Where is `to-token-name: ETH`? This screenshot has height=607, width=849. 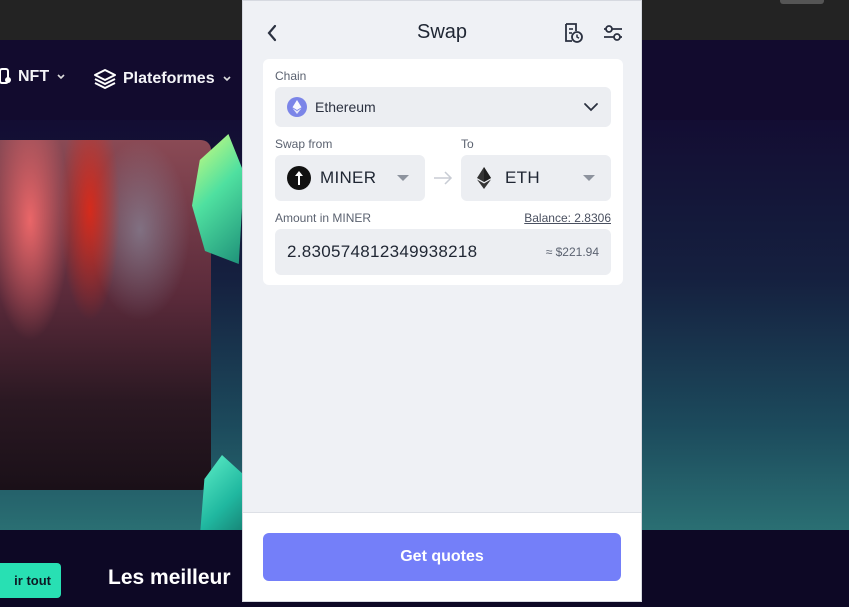 to-token-name: ETH is located at coordinates (522, 177).